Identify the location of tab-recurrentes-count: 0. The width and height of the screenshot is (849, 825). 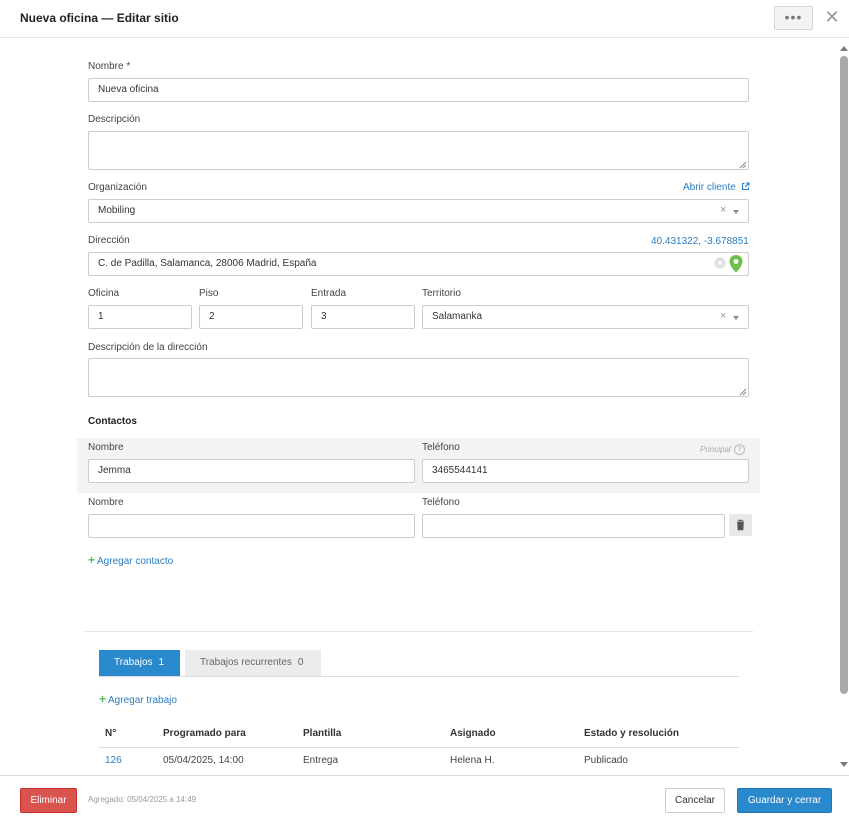
(300, 662).